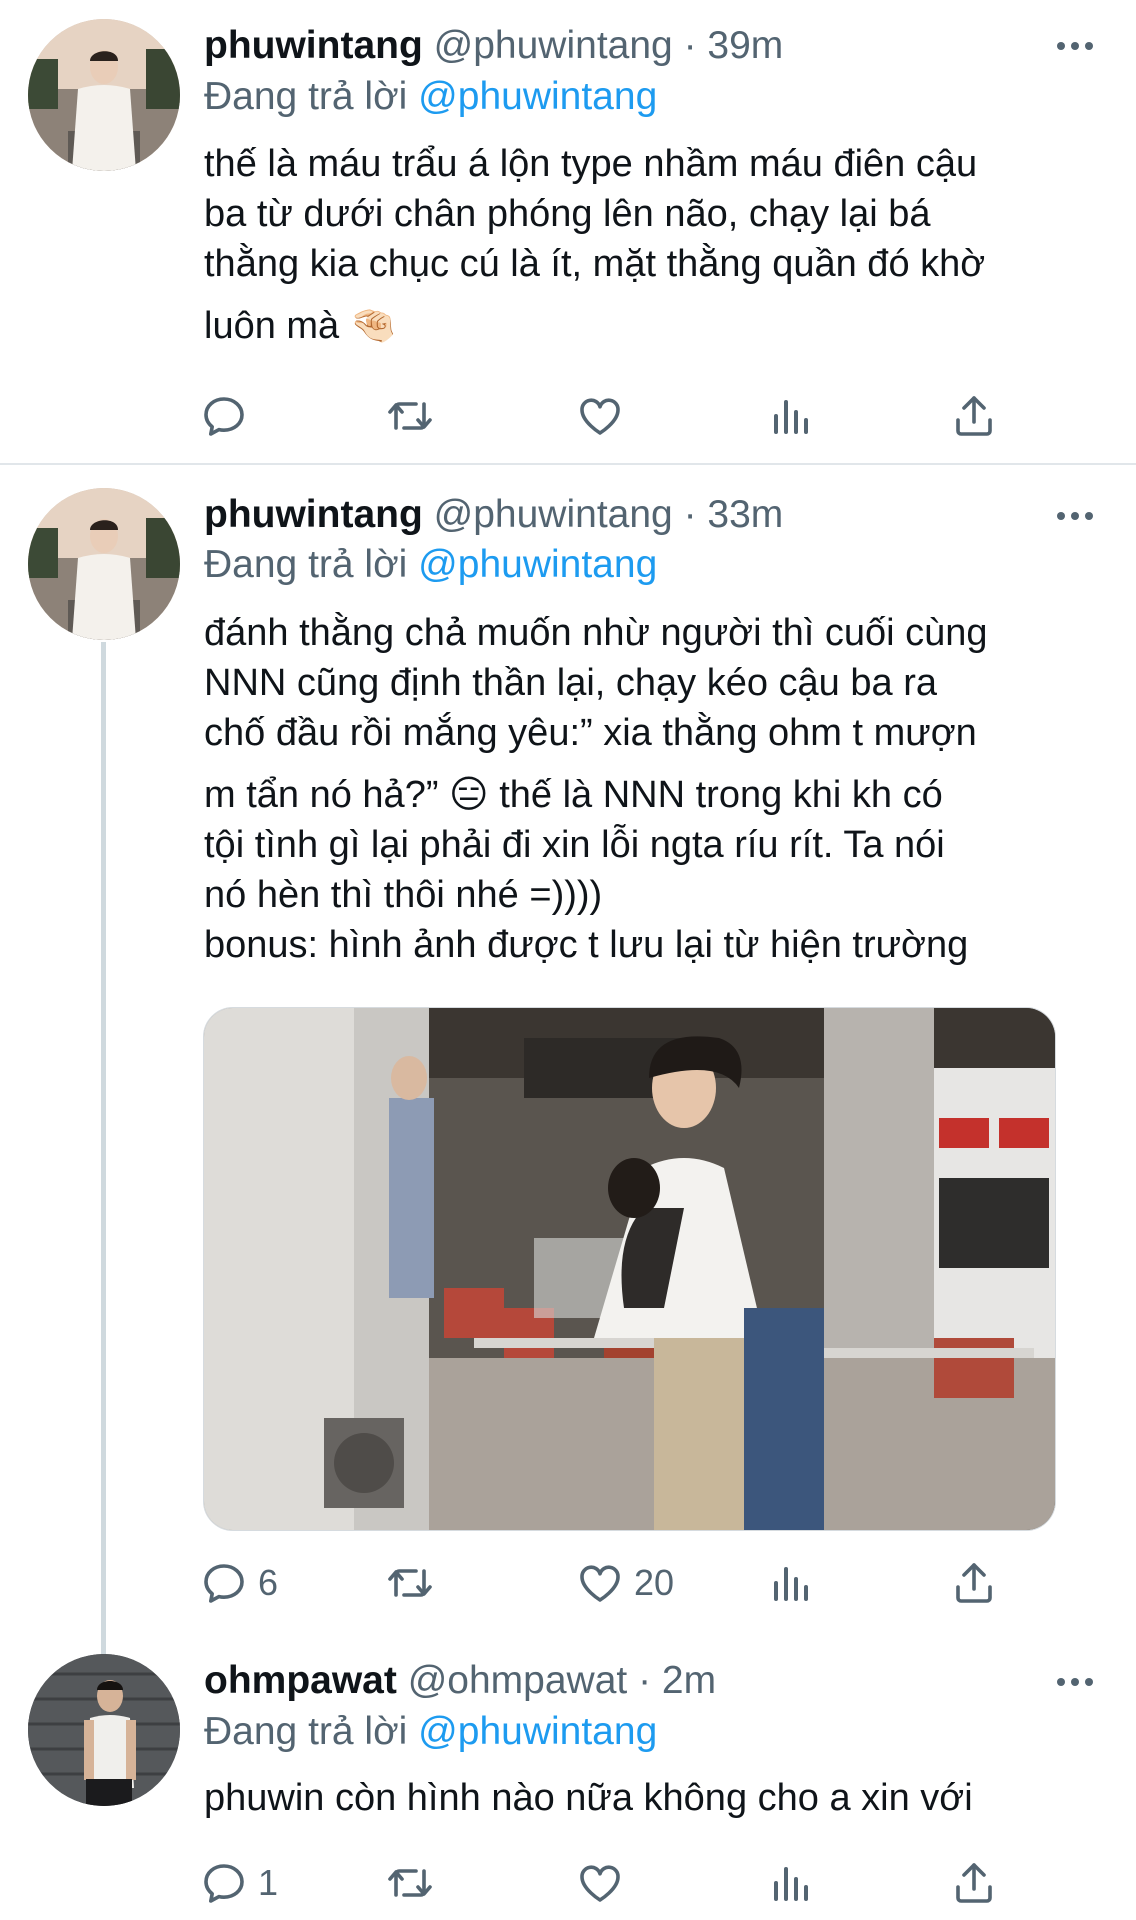  I want to click on share-icon, so click(974, 1883).